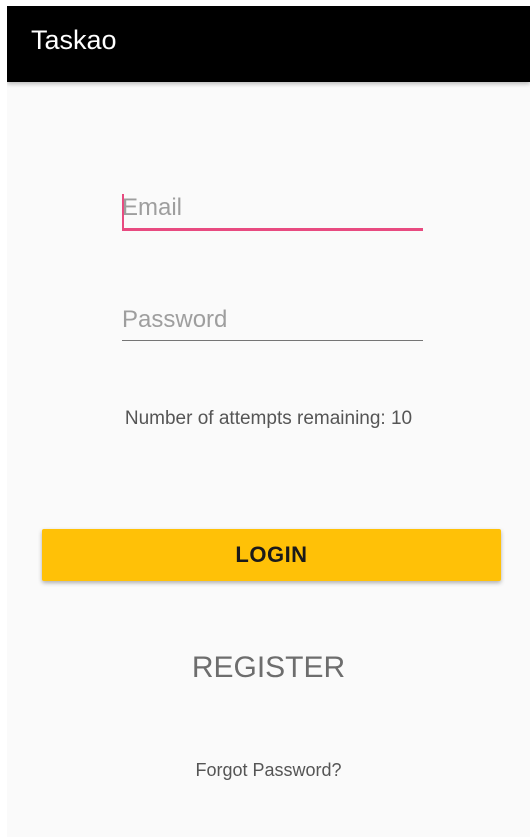 The image size is (530, 837). I want to click on email-field-container, so click(272, 212).